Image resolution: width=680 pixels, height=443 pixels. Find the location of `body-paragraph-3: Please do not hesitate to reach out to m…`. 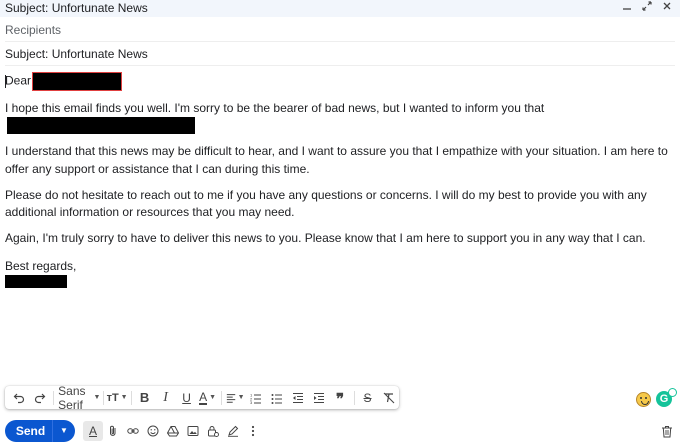

body-paragraph-3: Please do not hesitate to reach out to m… is located at coordinates (326, 203).